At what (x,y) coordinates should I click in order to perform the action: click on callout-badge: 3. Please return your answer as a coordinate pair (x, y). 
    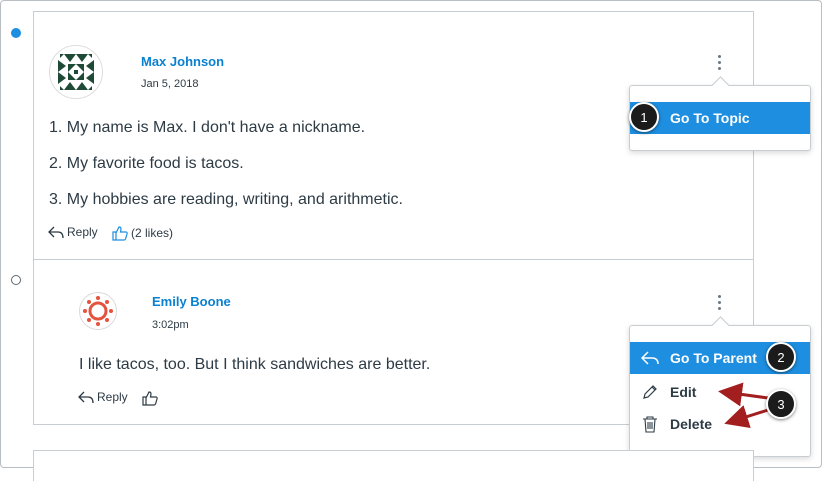
    Looking at the image, I should click on (781, 404).